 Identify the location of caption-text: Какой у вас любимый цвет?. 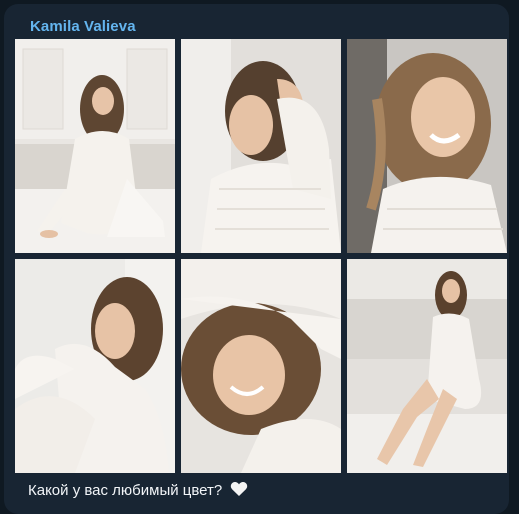
(125, 490).